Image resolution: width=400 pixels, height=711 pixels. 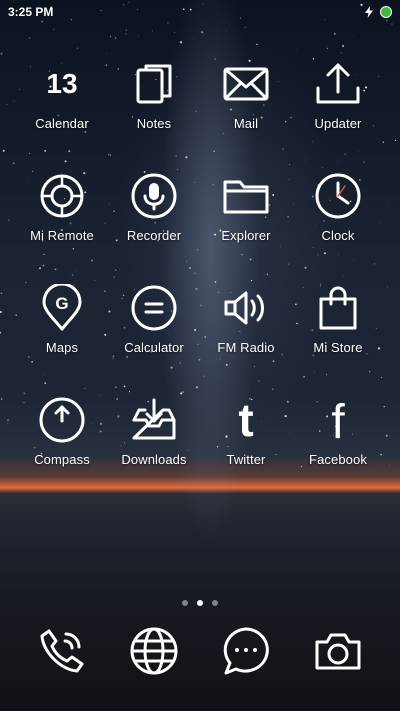 I want to click on app-twitter: t Twitter, so click(x=246, y=450).